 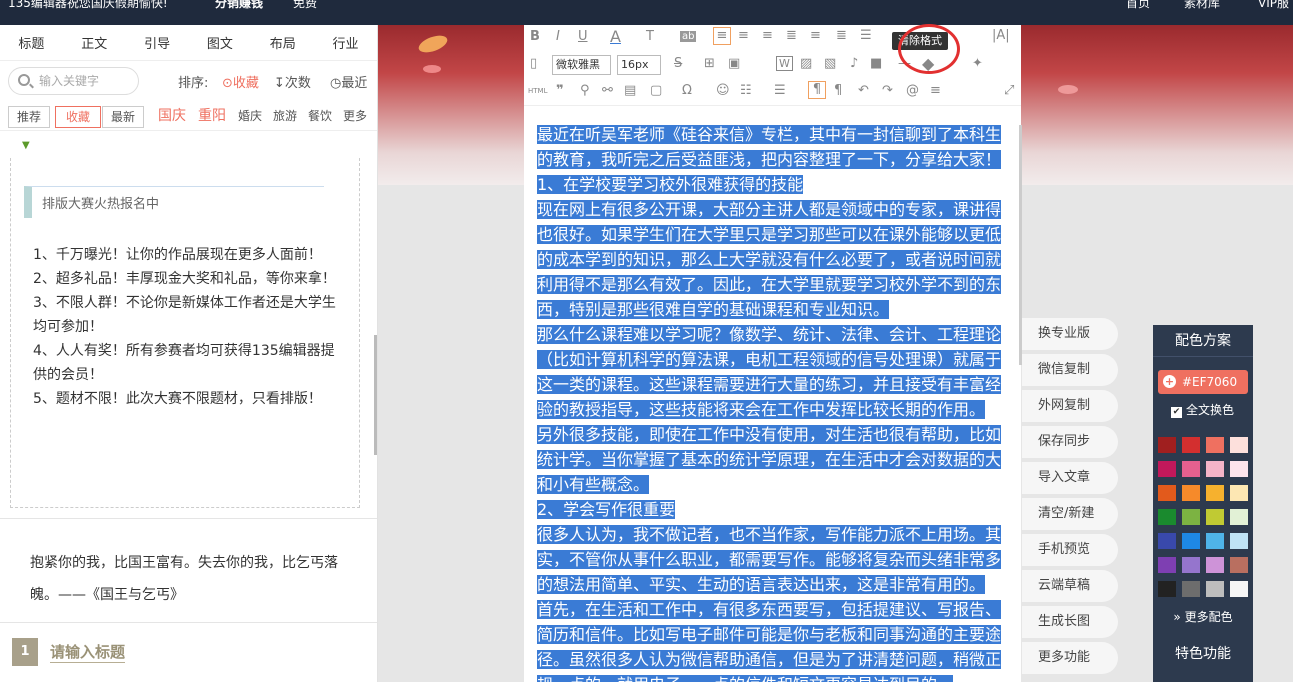 I want to click on justify-icon: ≡, so click(x=815, y=35).